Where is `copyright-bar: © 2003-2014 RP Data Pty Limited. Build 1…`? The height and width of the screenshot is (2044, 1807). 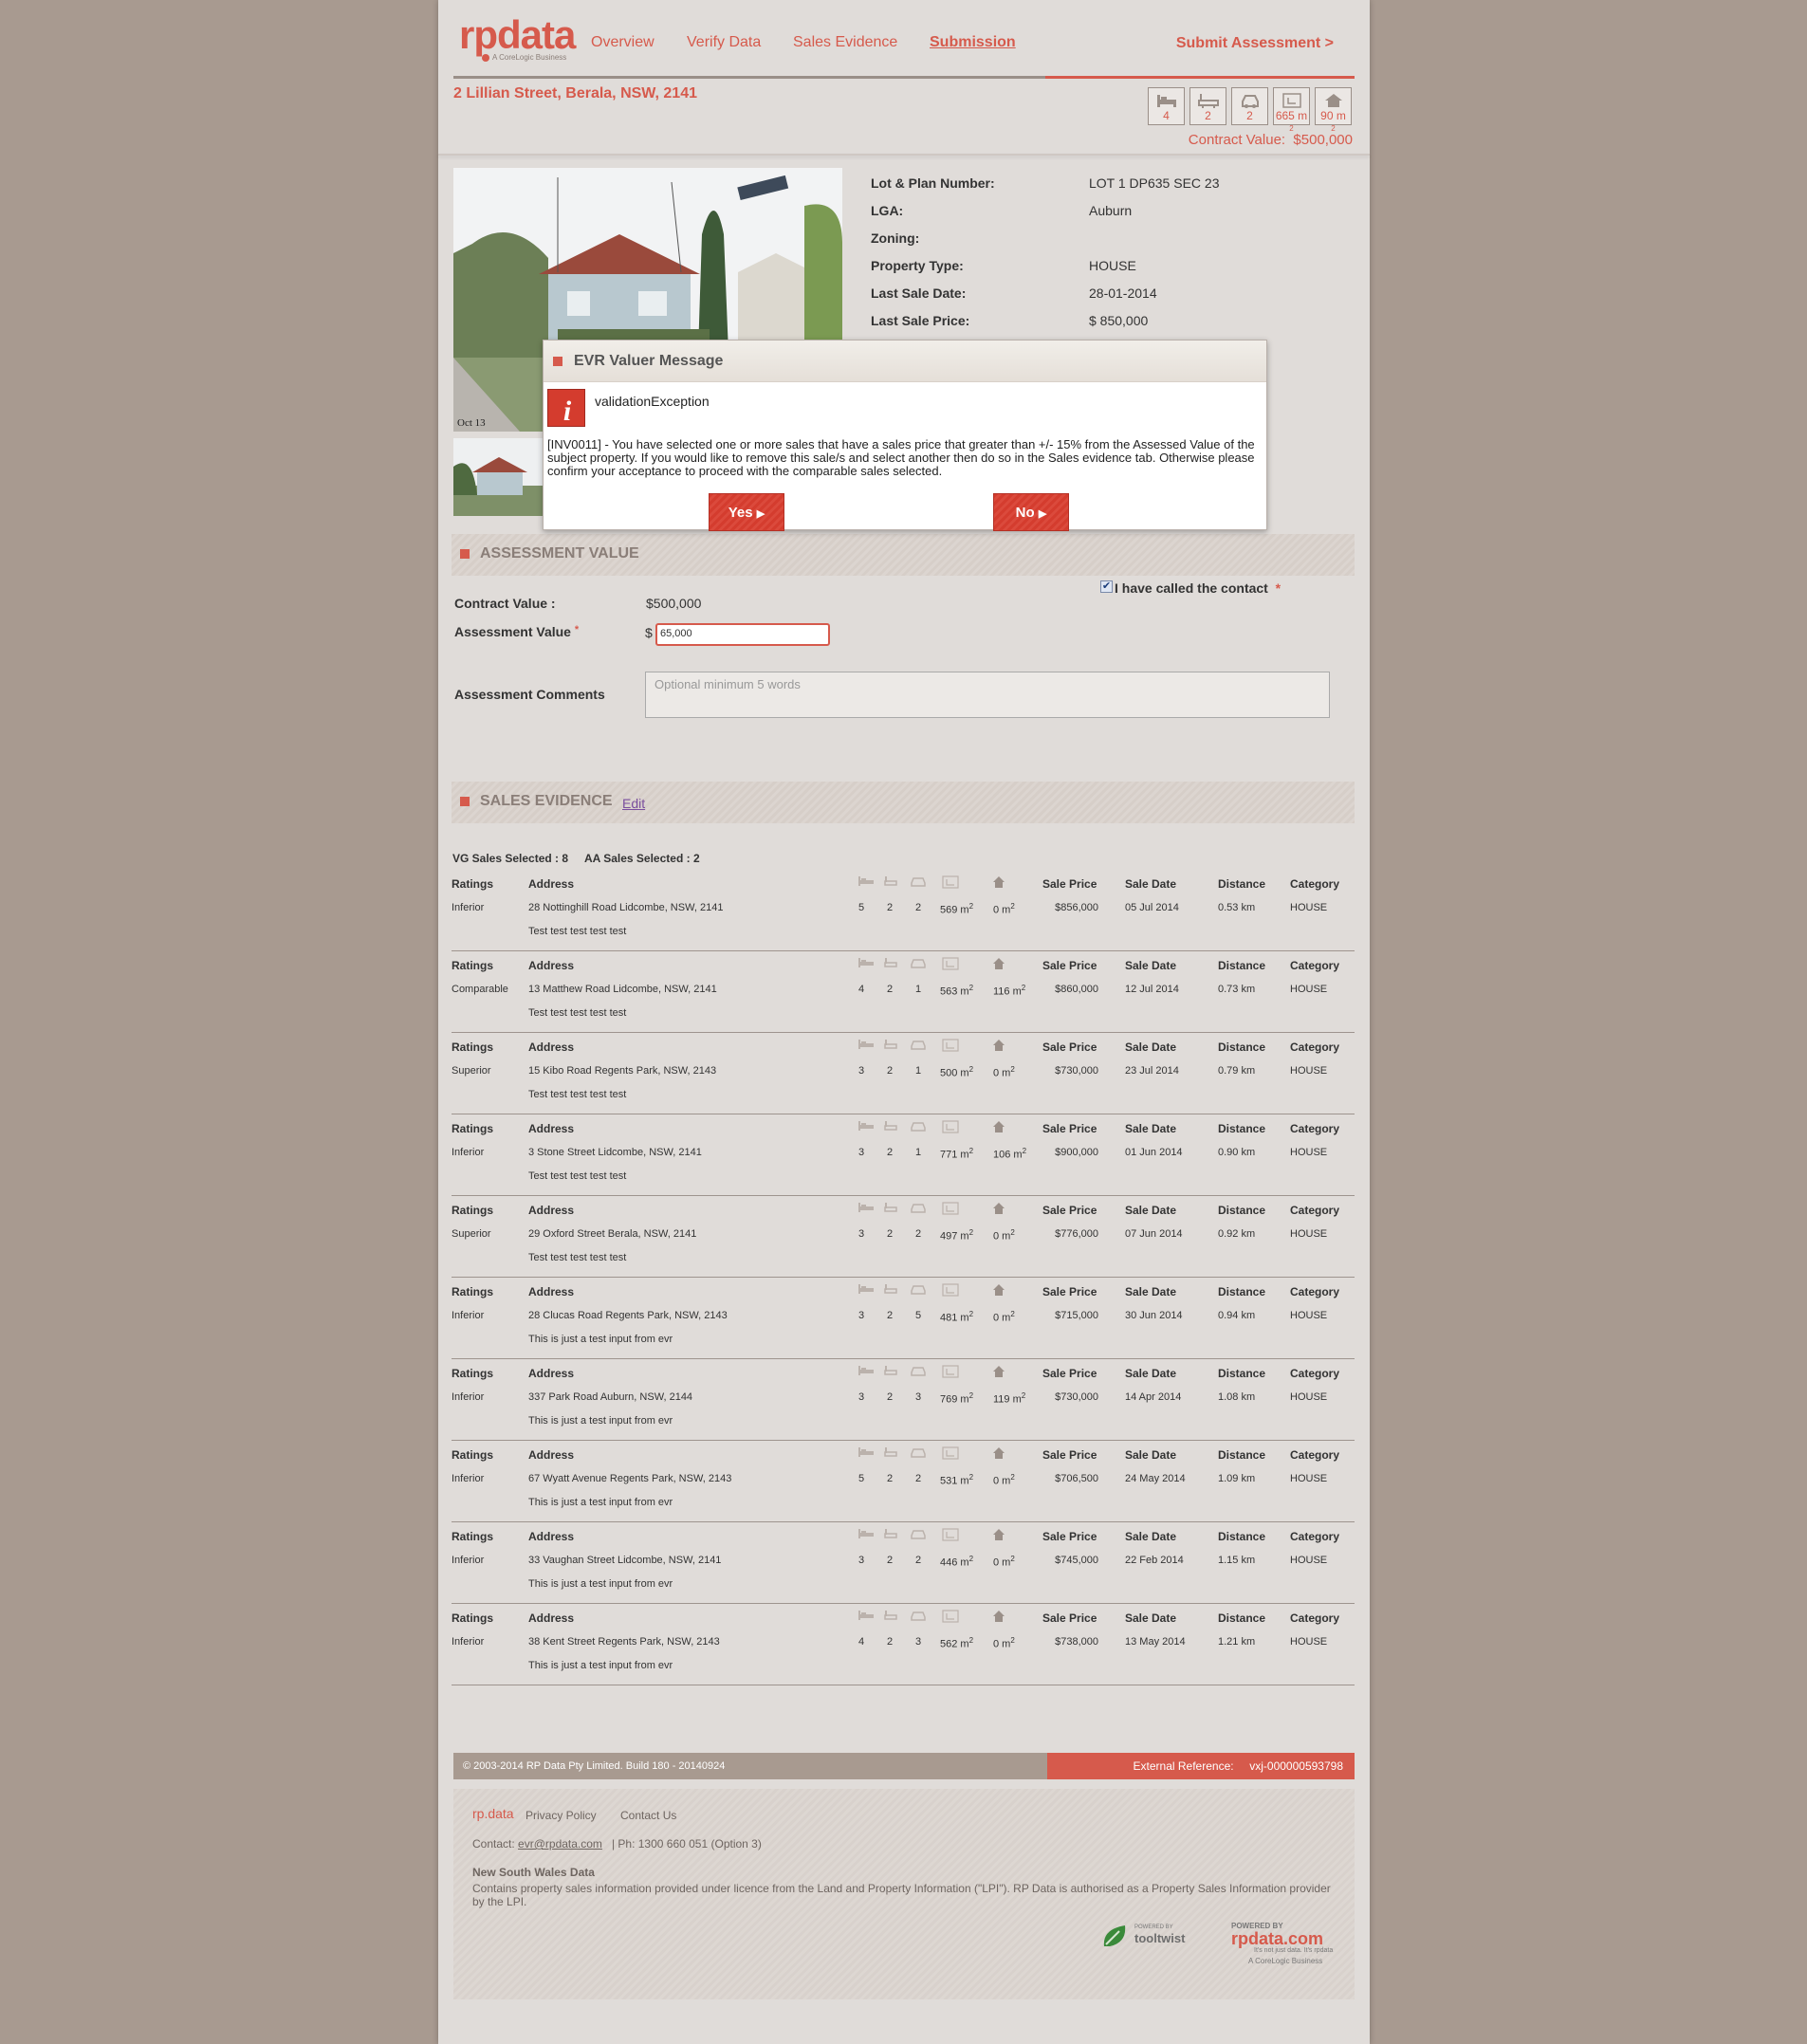 copyright-bar: © 2003-2014 RP Data Pty Limited. Build 1… is located at coordinates (751, 1766).